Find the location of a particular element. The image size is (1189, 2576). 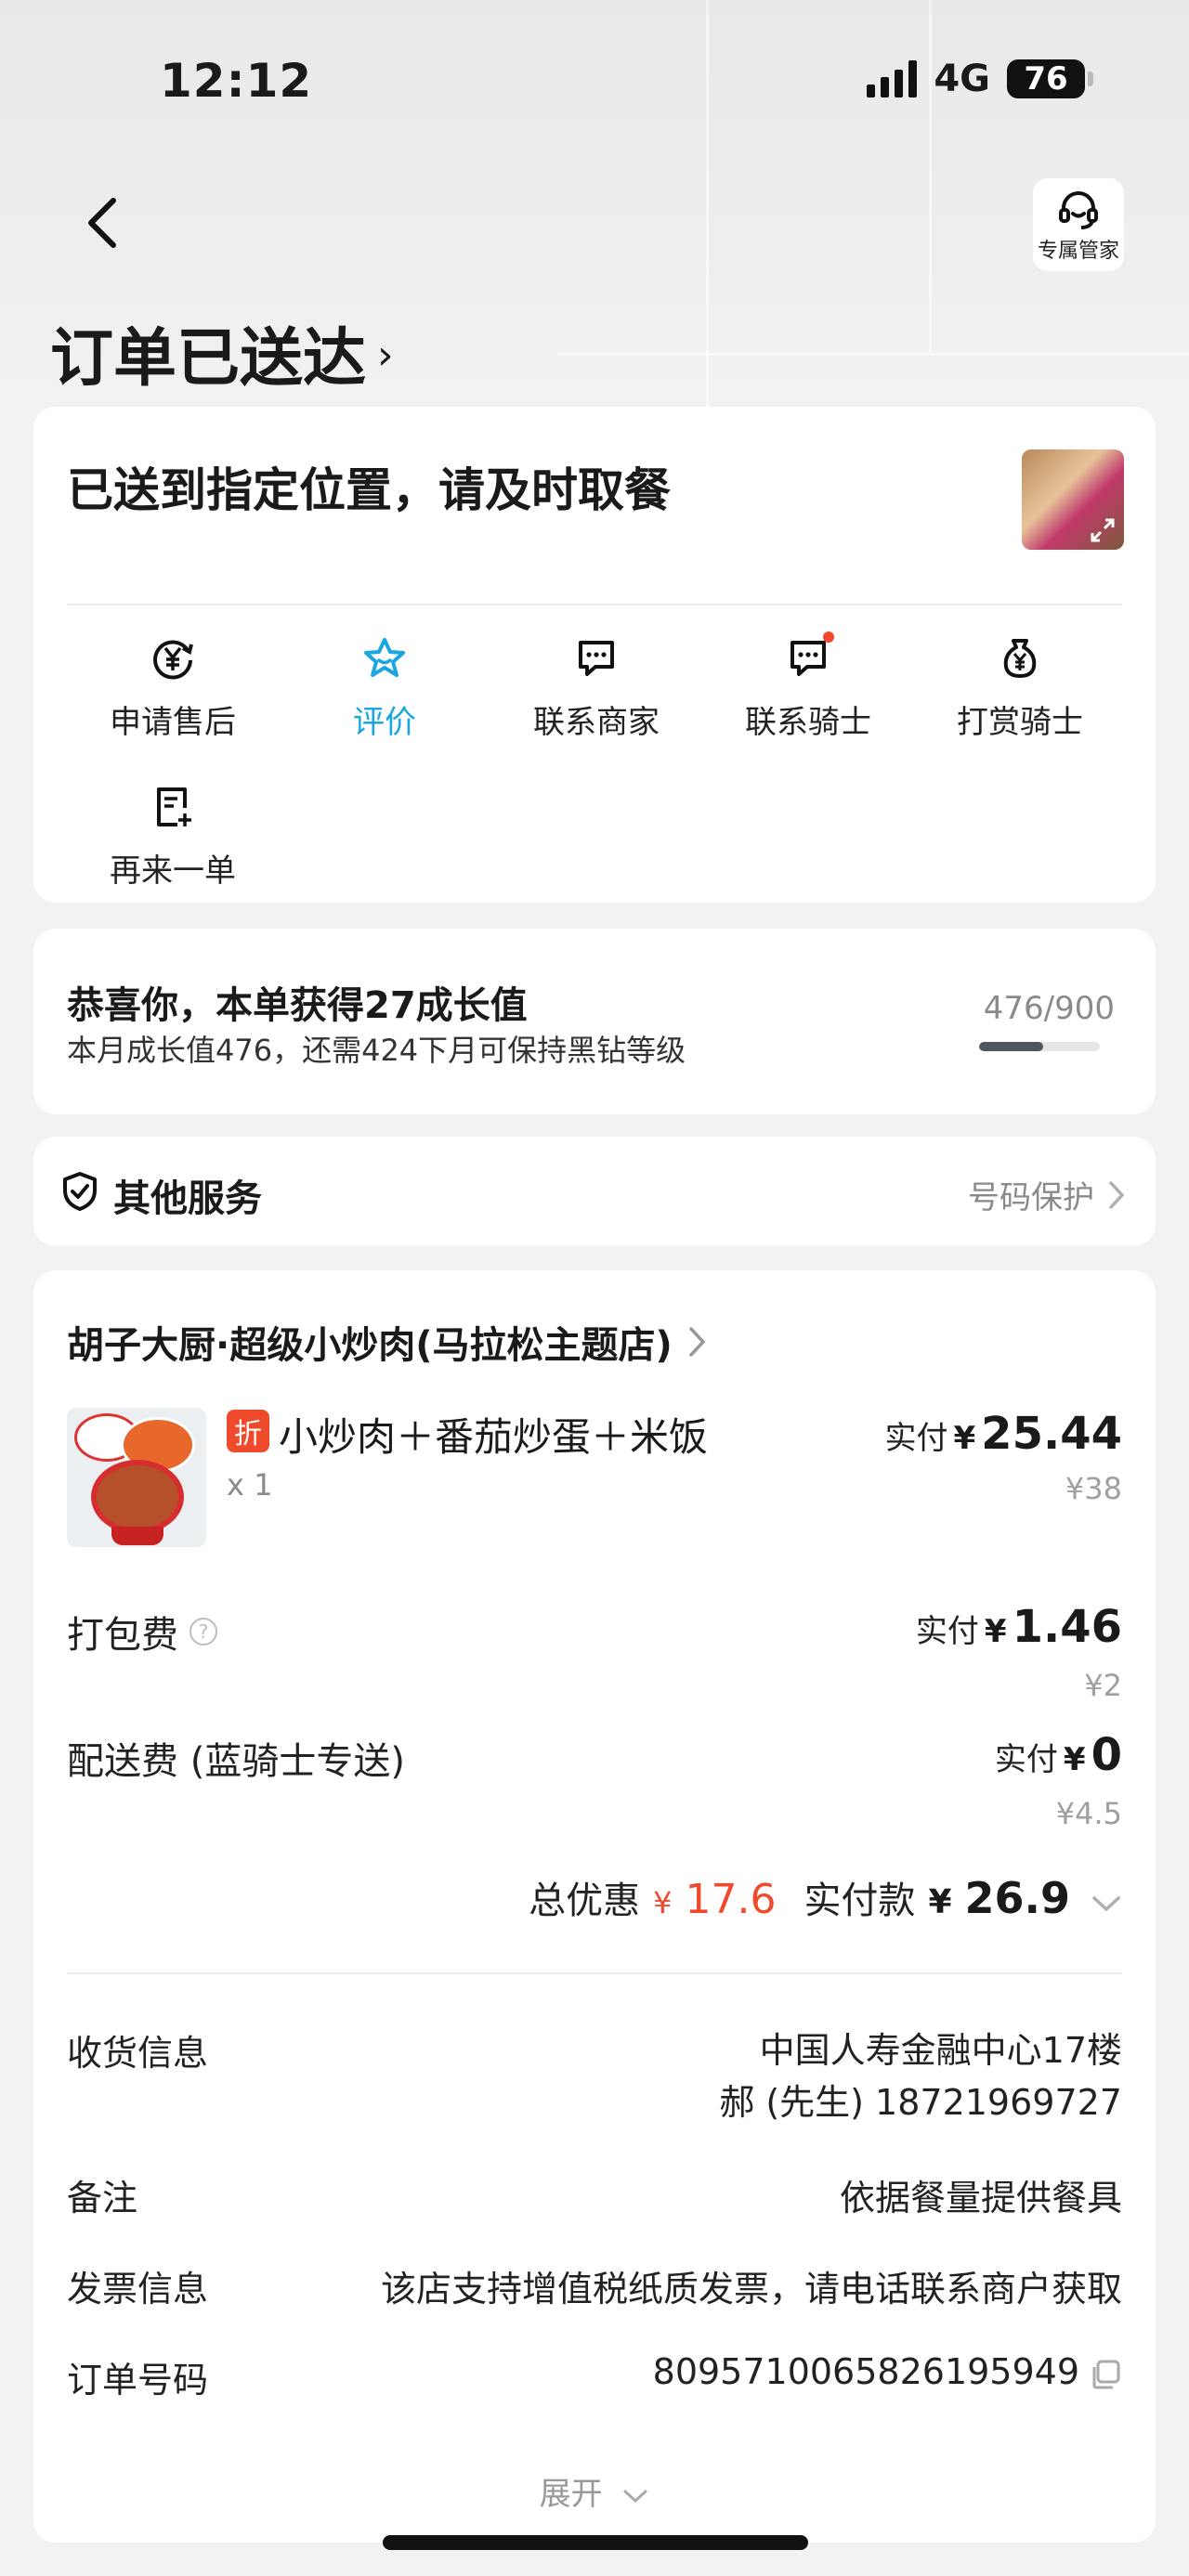

packing-fee-label: 打包费 is located at coordinates (122, 1635).